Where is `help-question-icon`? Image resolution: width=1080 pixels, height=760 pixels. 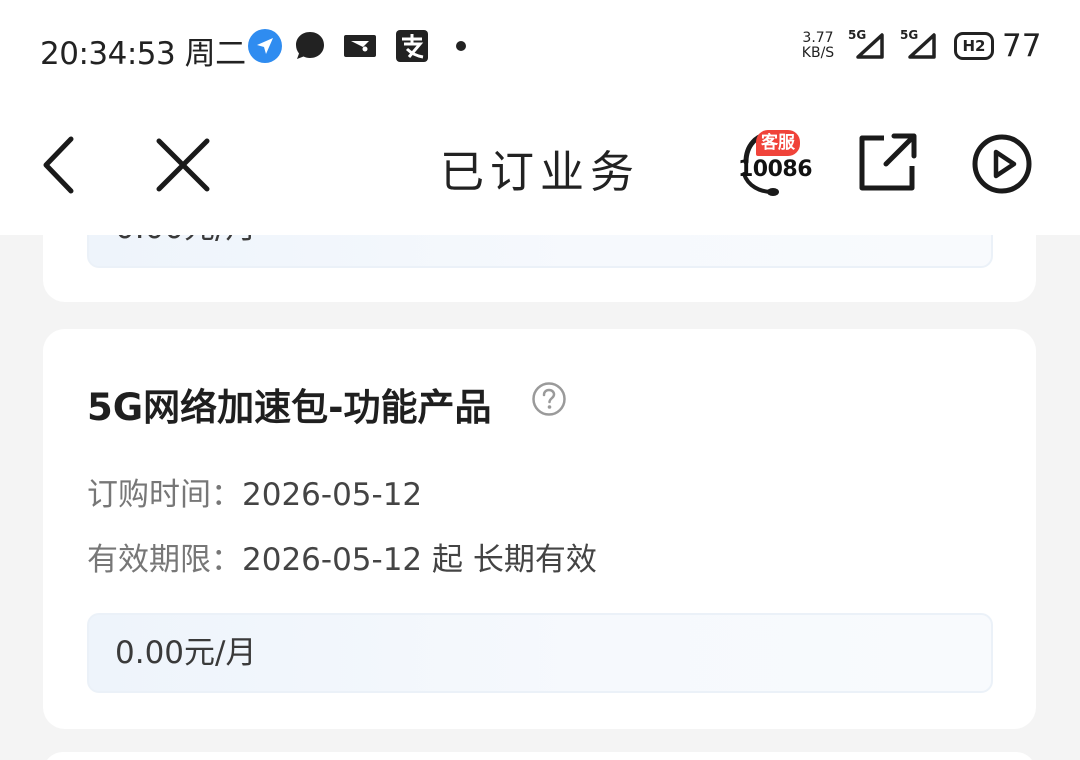
help-question-icon is located at coordinates (549, 399).